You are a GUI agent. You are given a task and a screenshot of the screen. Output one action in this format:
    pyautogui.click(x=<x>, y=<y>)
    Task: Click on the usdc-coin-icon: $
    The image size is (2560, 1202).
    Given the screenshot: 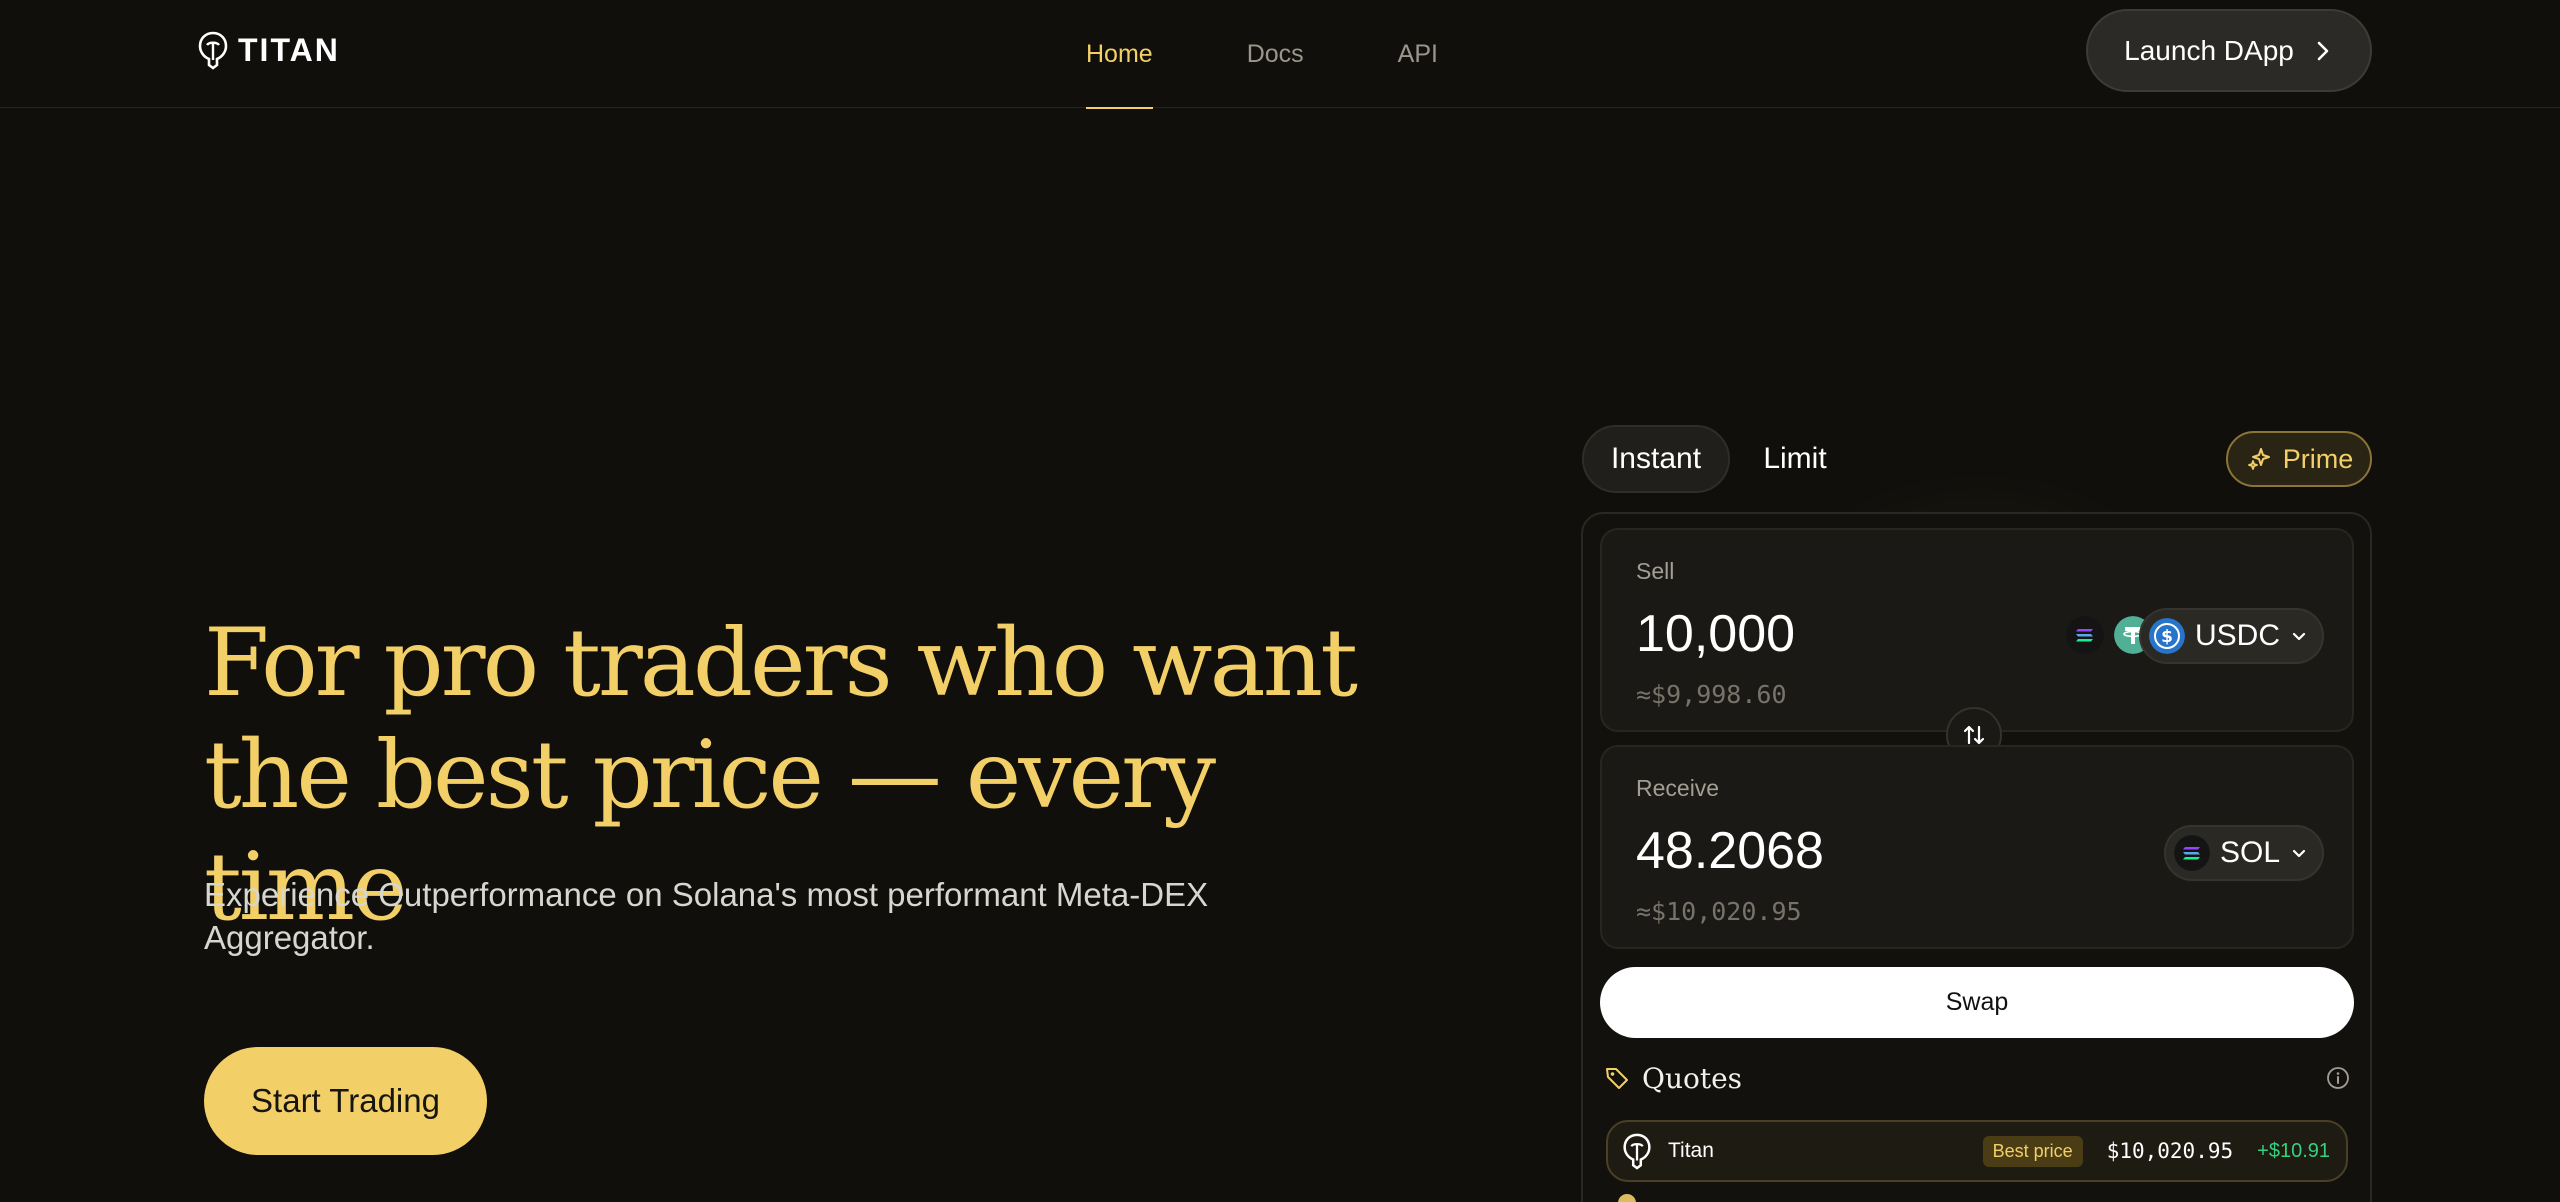 What is the action you would take?
    pyautogui.click(x=2166, y=636)
    